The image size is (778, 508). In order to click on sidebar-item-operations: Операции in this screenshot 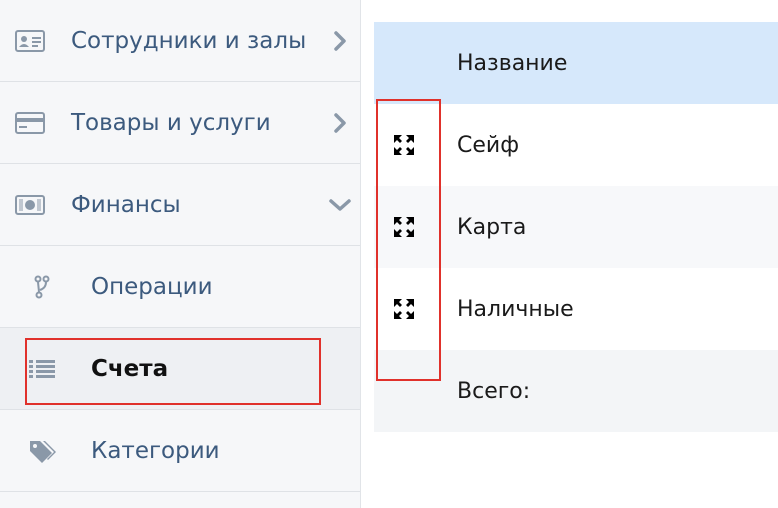, I will do `click(180, 287)`.